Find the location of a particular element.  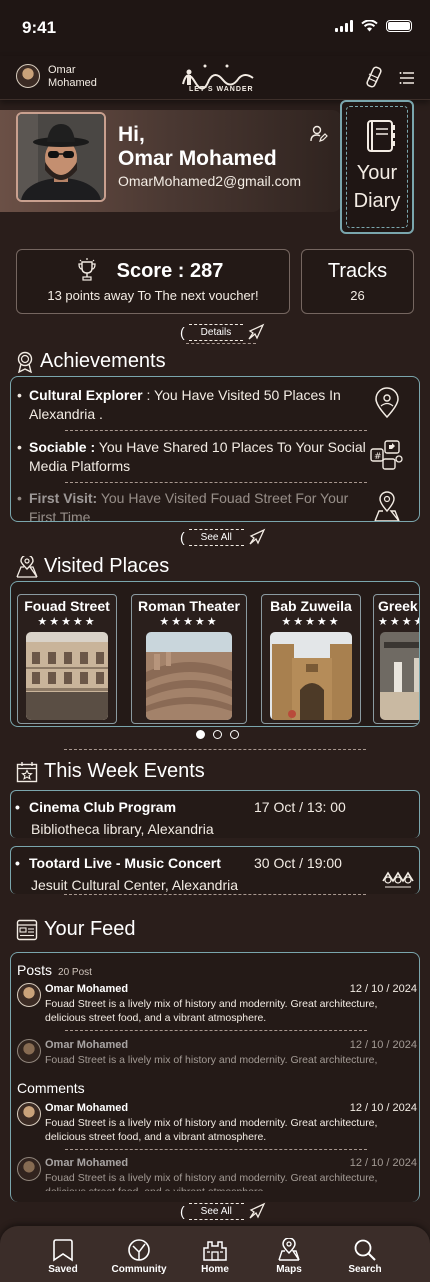

places-map-icon is located at coordinates (27, 566).